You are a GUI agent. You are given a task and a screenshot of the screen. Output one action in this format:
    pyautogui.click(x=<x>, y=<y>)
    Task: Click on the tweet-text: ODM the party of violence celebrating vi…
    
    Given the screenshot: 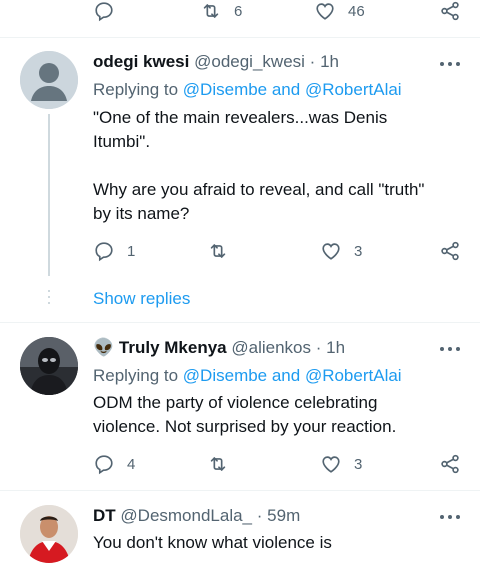 What is the action you would take?
    pyautogui.click(x=278, y=415)
    